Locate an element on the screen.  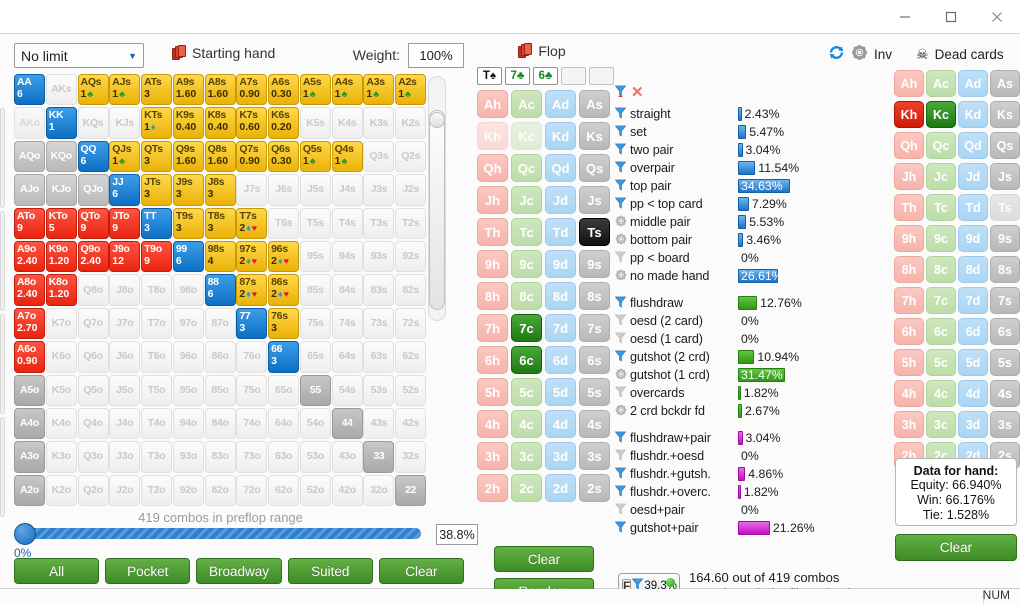
hand-cell-T6s: T6s is located at coordinates (284, 223).